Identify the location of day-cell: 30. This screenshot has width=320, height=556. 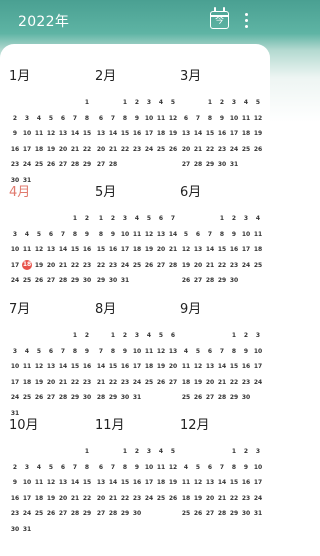
(87, 280).